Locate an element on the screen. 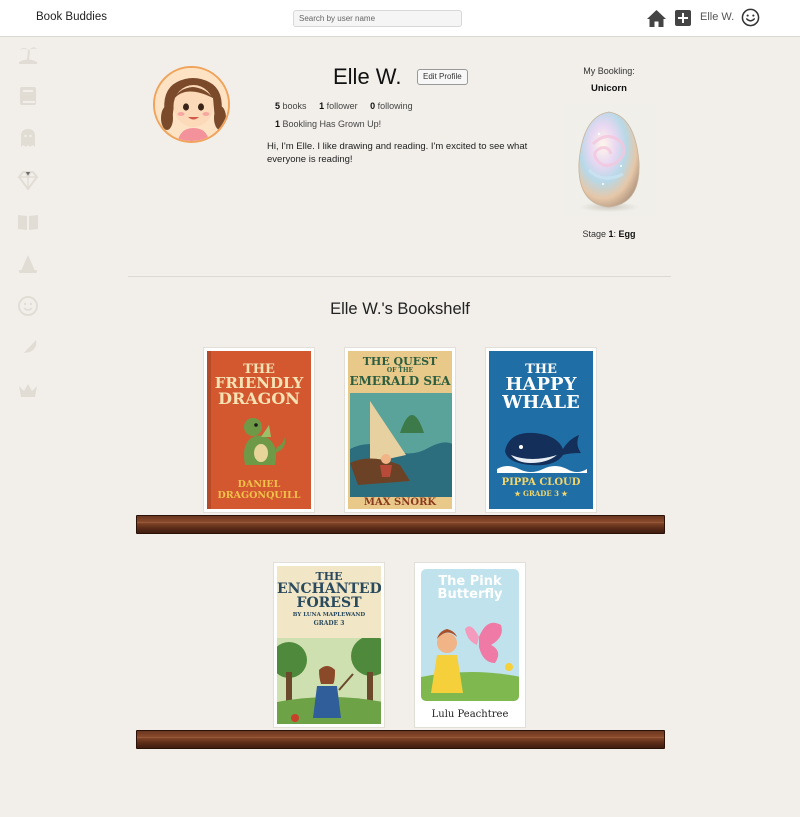 This screenshot has height=817, width=800. book-card: The Pink Butterfly Lulu Peachtree is located at coordinates (470, 645).